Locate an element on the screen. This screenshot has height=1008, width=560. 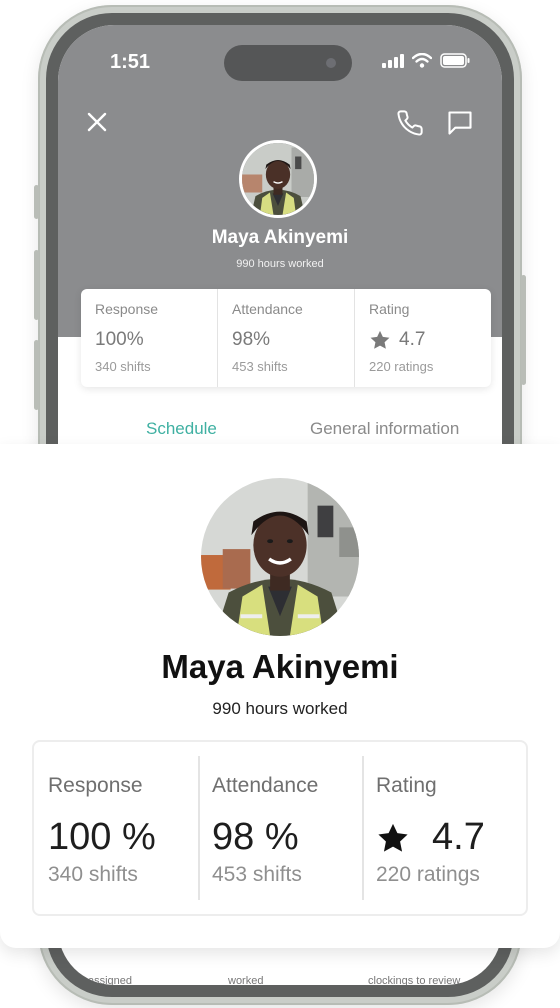
stat-value: 100 % is located at coordinates (102, 837).